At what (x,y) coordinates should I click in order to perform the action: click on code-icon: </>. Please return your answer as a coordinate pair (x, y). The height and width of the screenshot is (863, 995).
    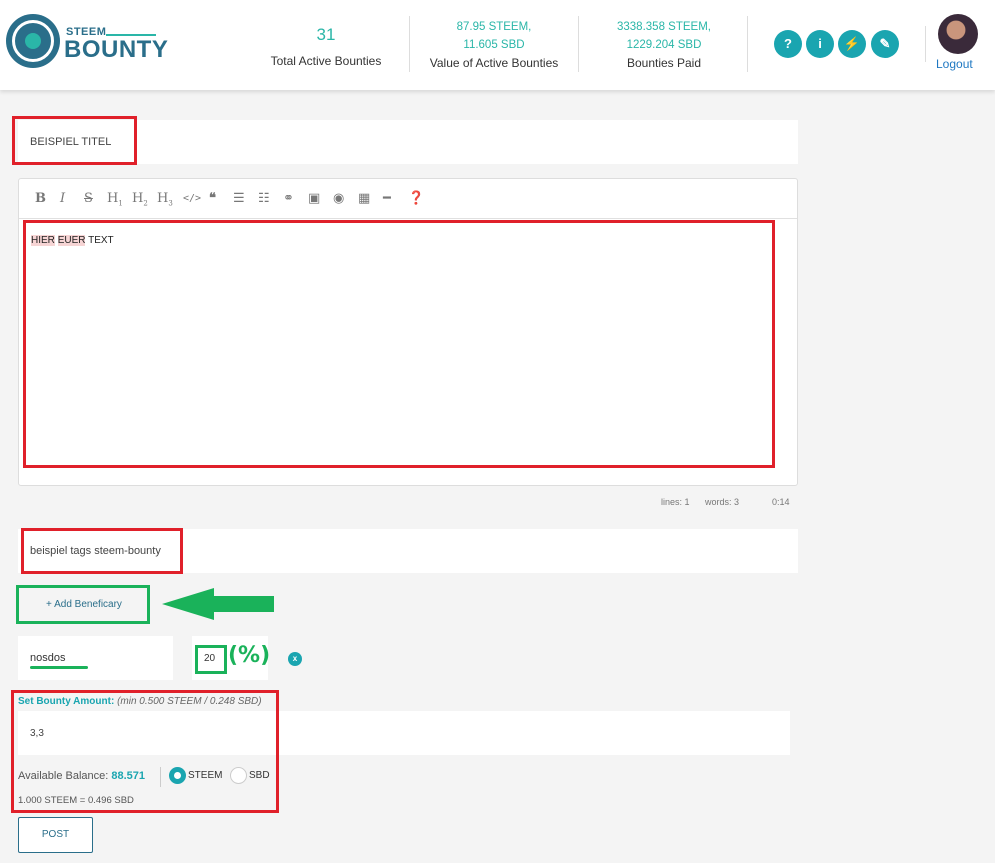
    Looking at the image, I should click on (192, 198).